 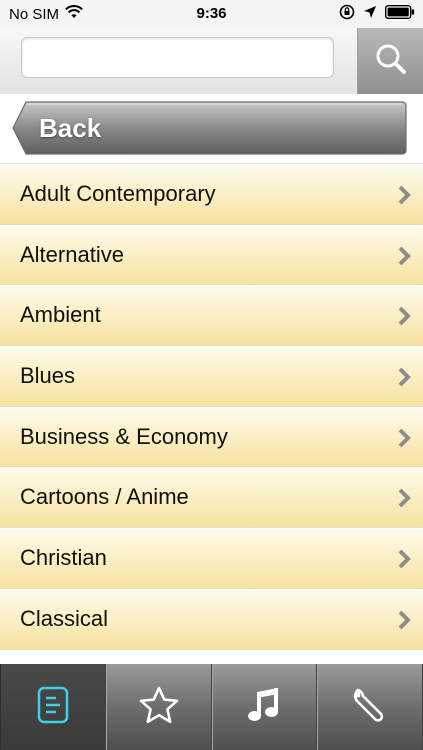 I want to click on list-item-label: Blues, so click(x=48, y=376).